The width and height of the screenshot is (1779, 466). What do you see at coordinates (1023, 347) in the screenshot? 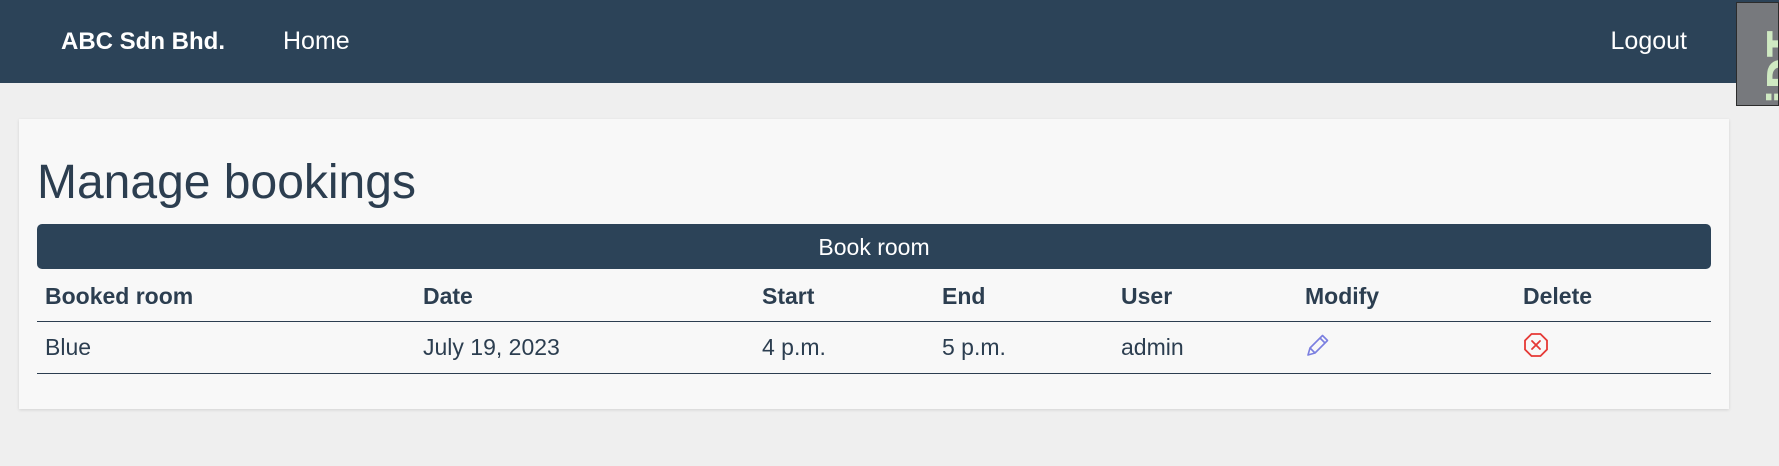
I see `cell-end: 5 p.m.` at bounding box center [1023, 347].